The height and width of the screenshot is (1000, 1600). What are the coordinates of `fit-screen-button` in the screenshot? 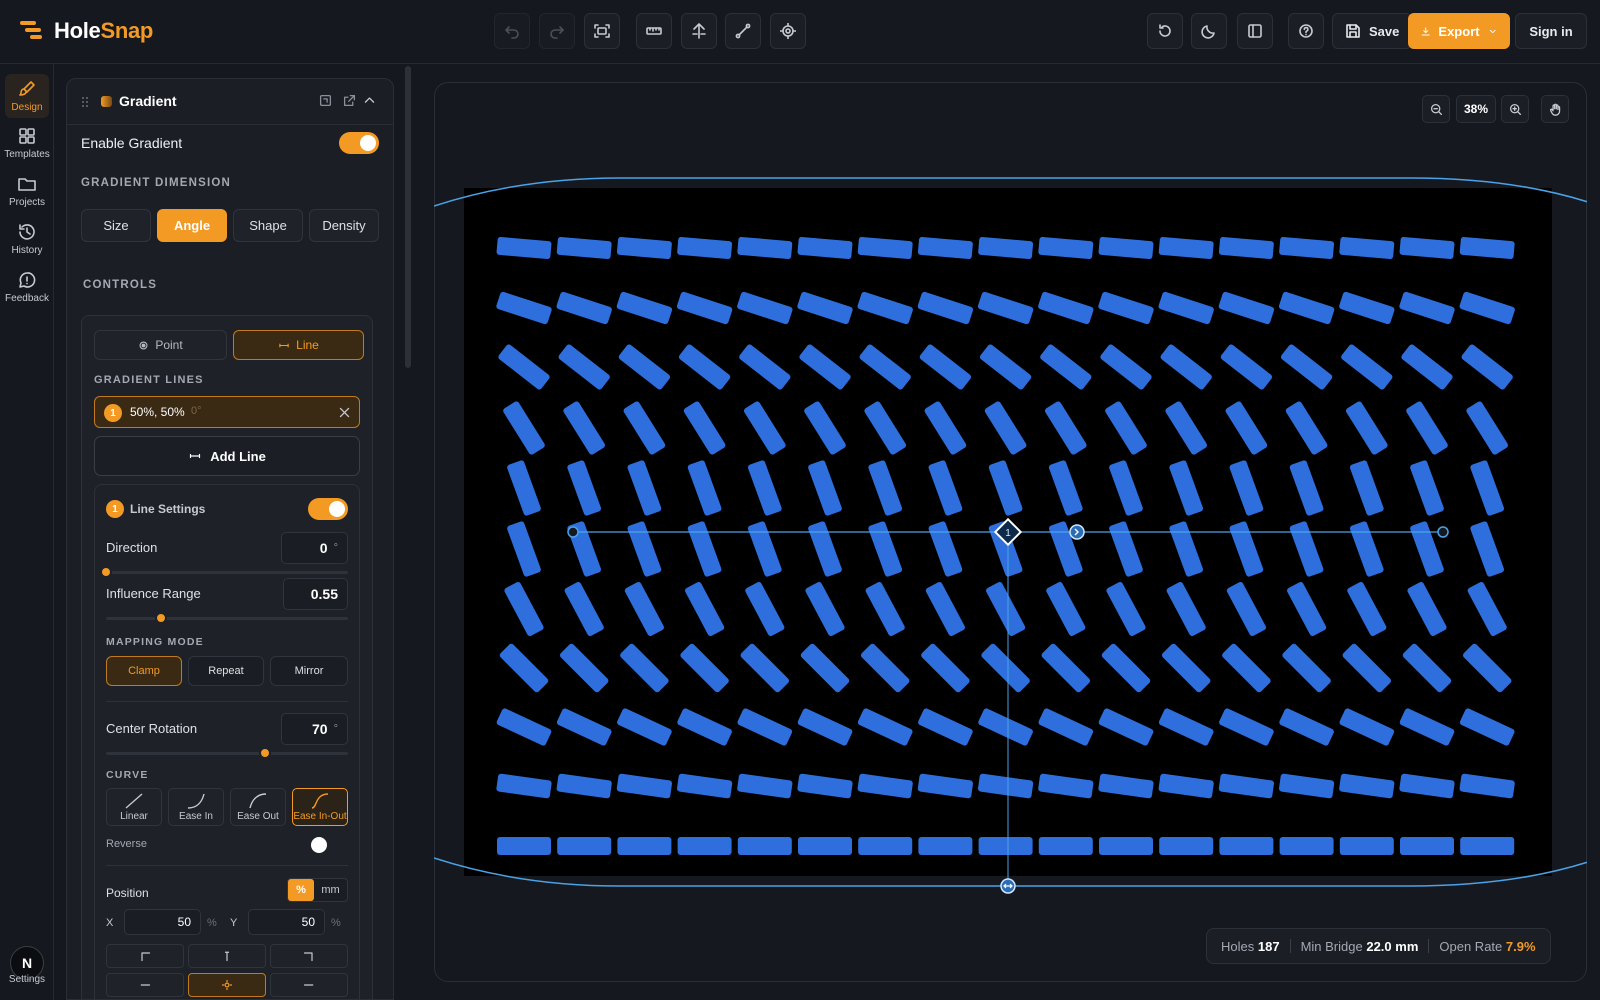 It's located at (602, 31).